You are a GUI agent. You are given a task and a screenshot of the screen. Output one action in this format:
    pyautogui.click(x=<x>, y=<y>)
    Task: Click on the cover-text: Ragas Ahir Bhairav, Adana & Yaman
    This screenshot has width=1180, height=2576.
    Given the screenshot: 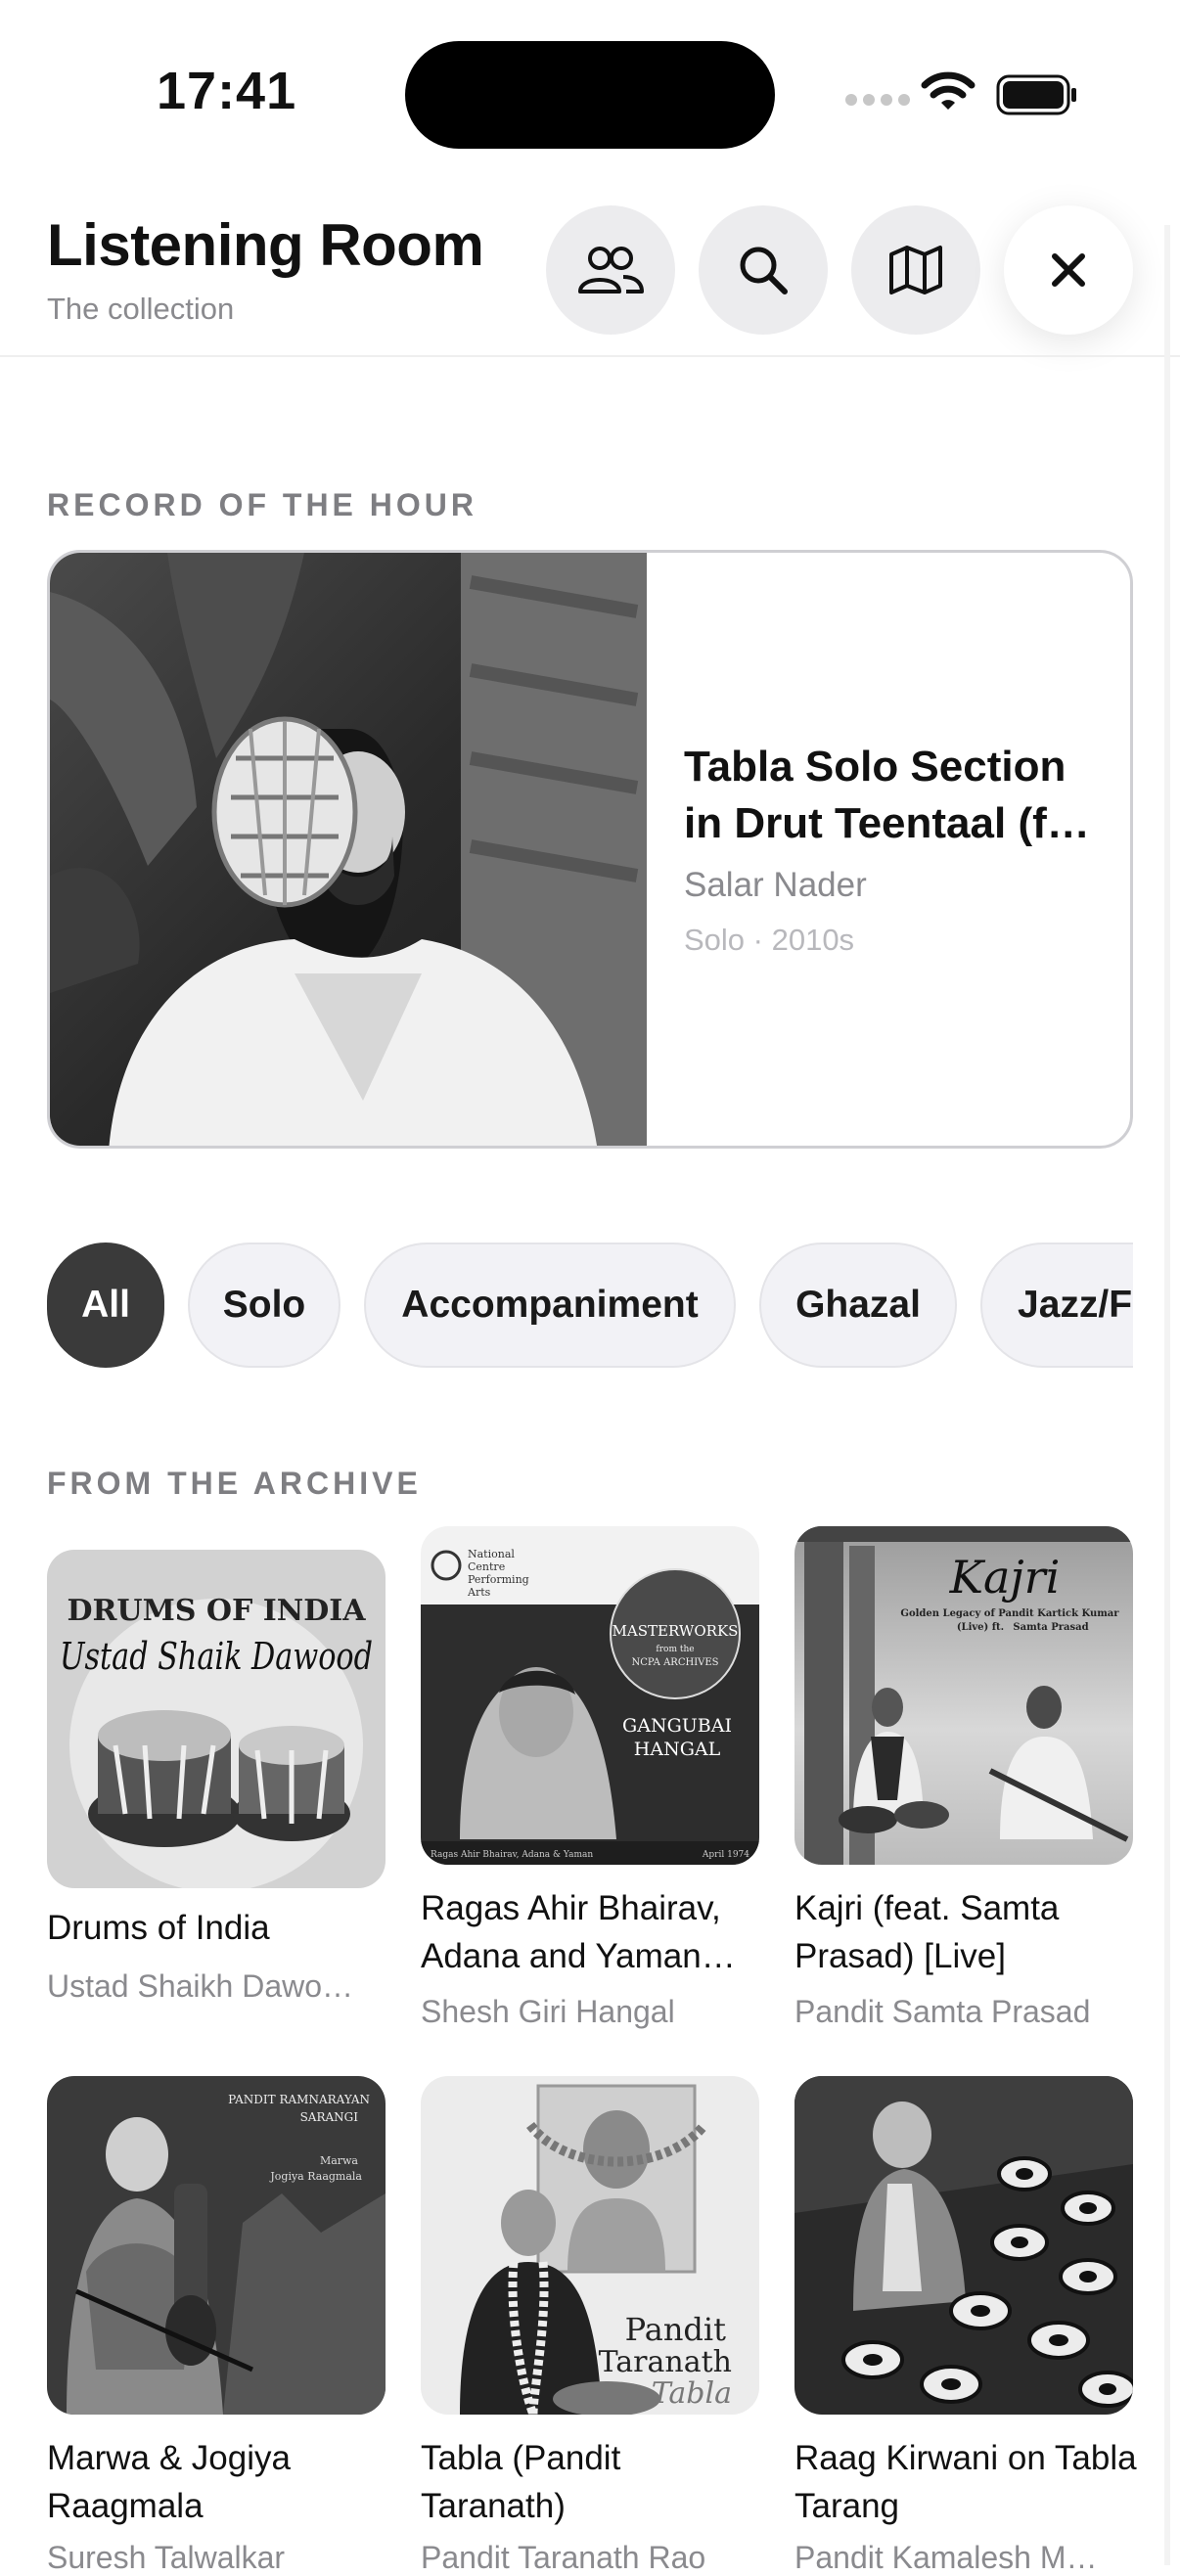 What is the action you would take?
    pyautogui.click(x=512, y=1855)
    